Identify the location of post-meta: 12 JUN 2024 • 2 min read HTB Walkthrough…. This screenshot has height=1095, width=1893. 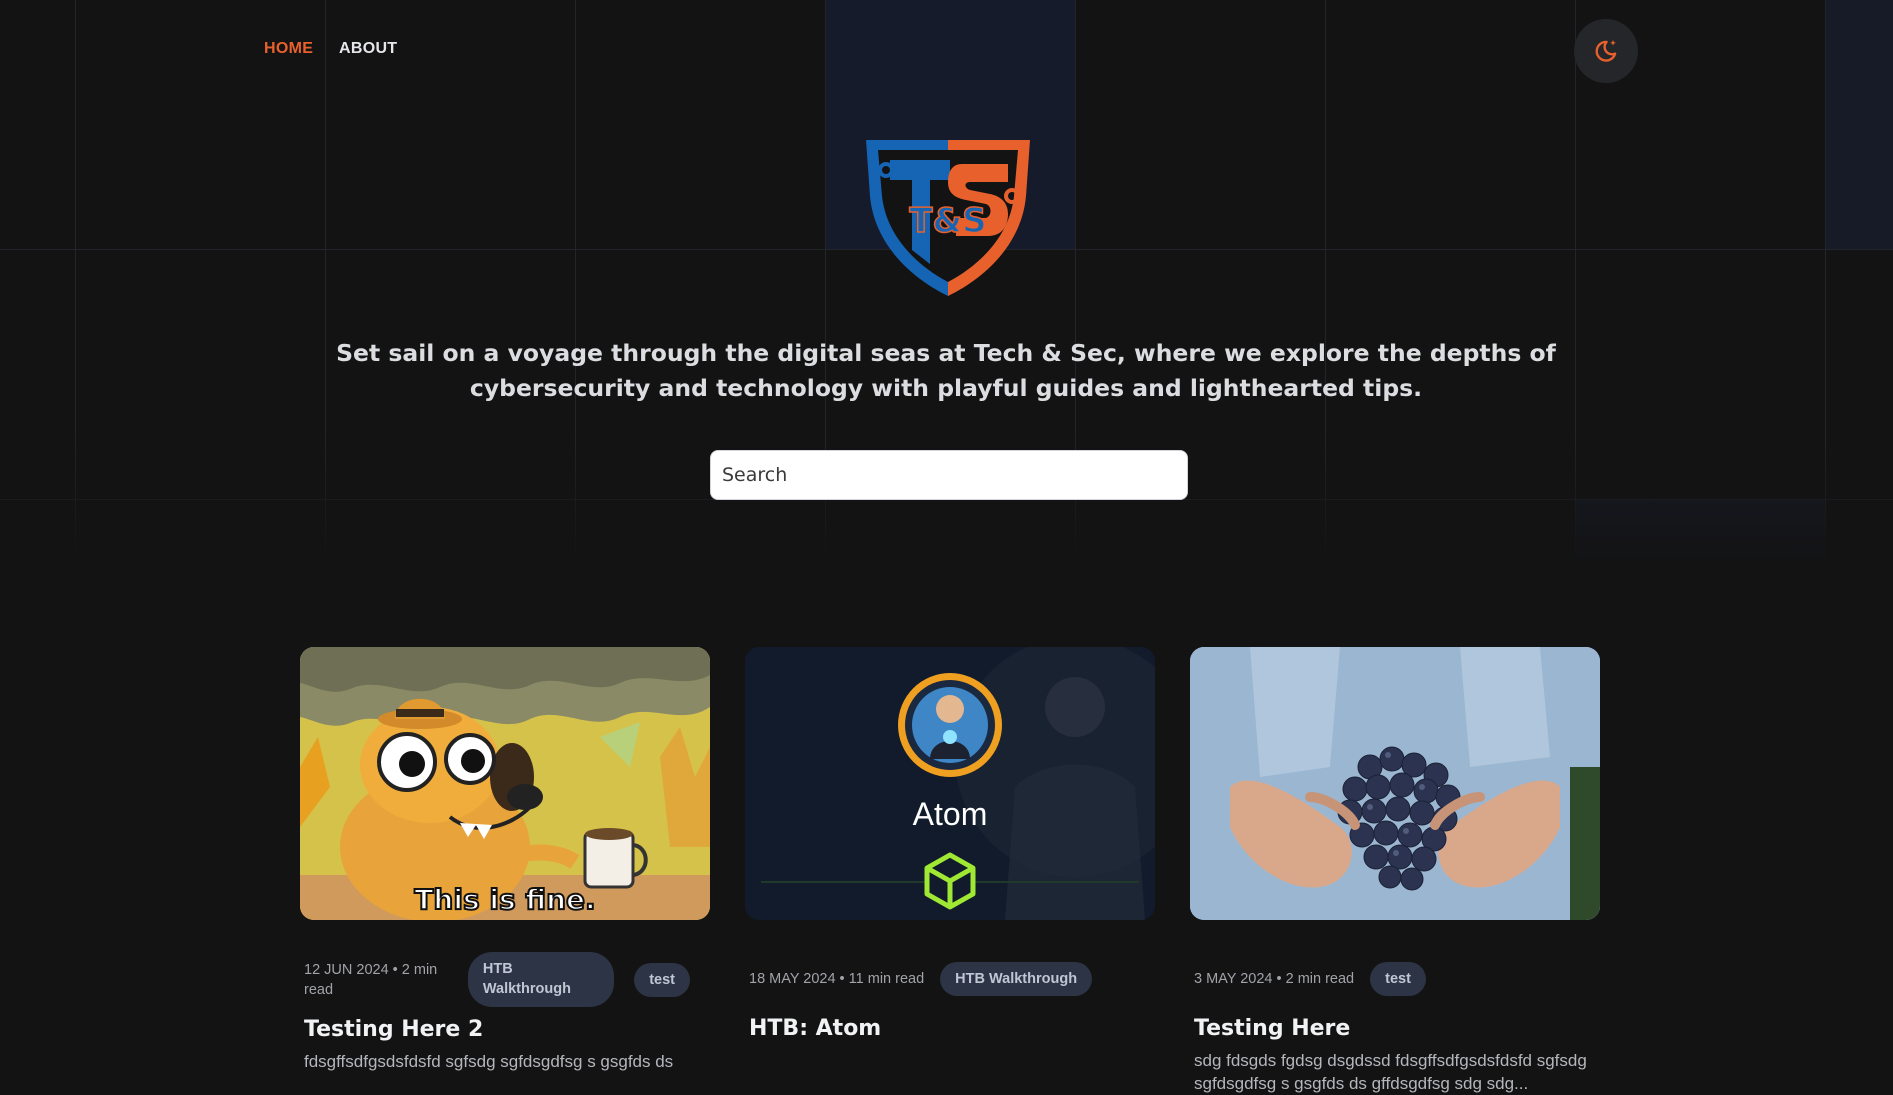
(505, 979).